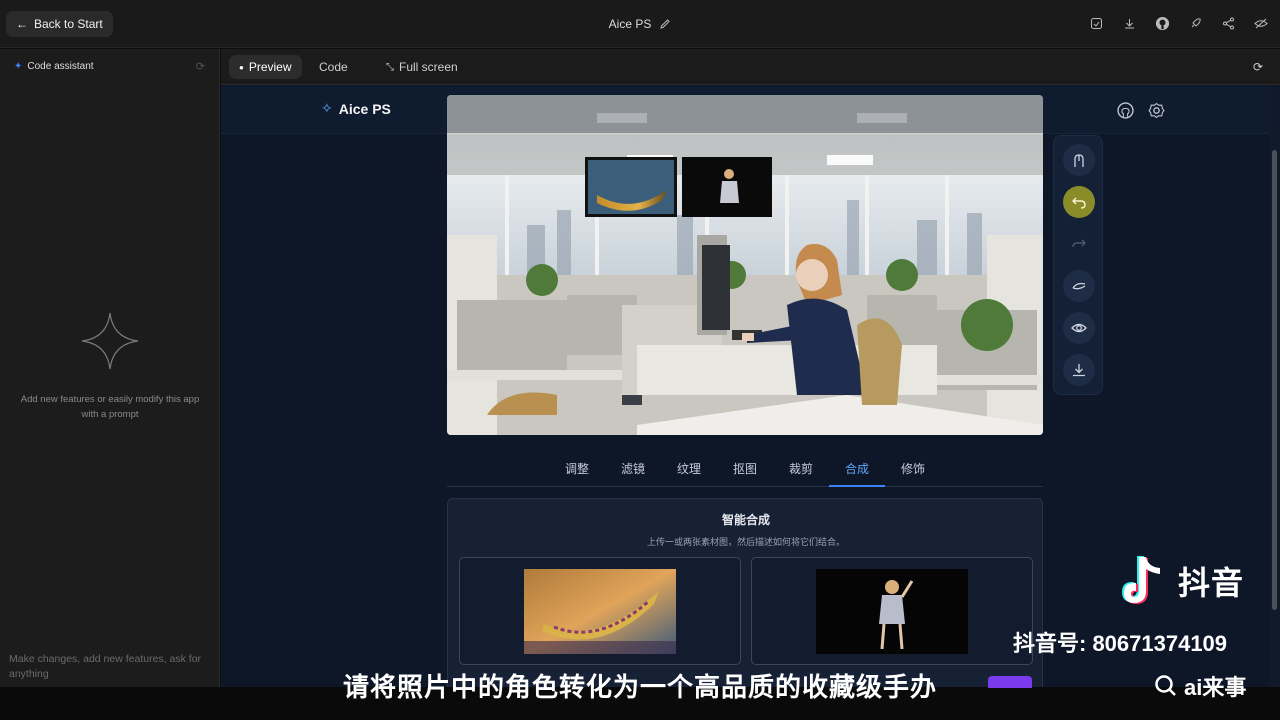 The width and height of the screenshot is (1280, 720). I want to click on four-point-star-icon, so click(110, 341).